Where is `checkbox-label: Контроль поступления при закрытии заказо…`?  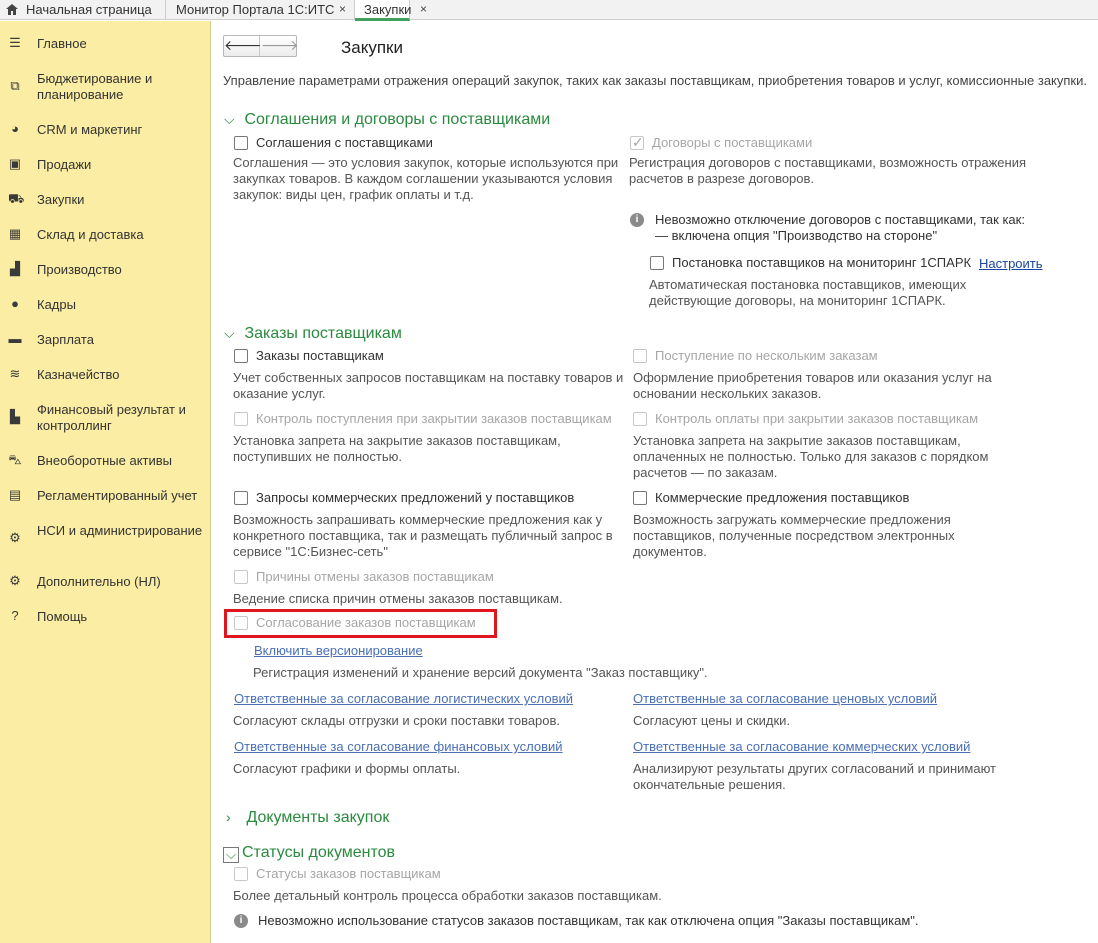
checkbox-label: Контроль поступления при закрытии заказо… is located at coordinates (434, 418).